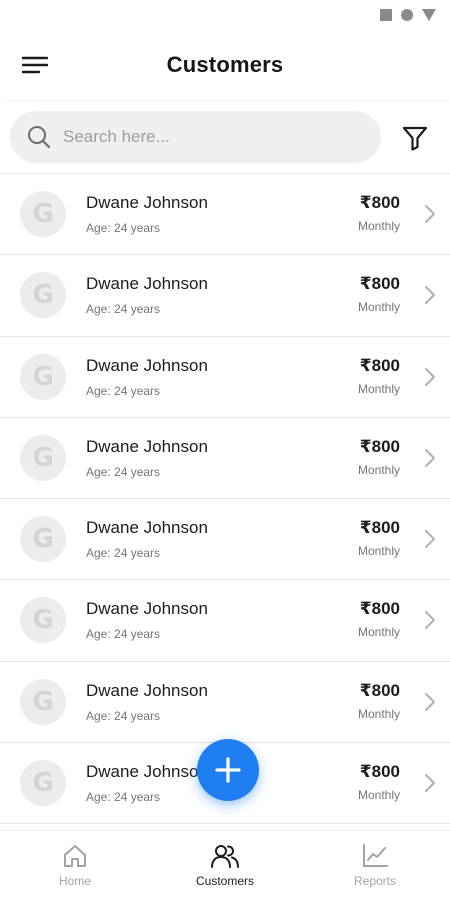 The image size is (450, 900). I want to click on filter-button, so click(415, 138).